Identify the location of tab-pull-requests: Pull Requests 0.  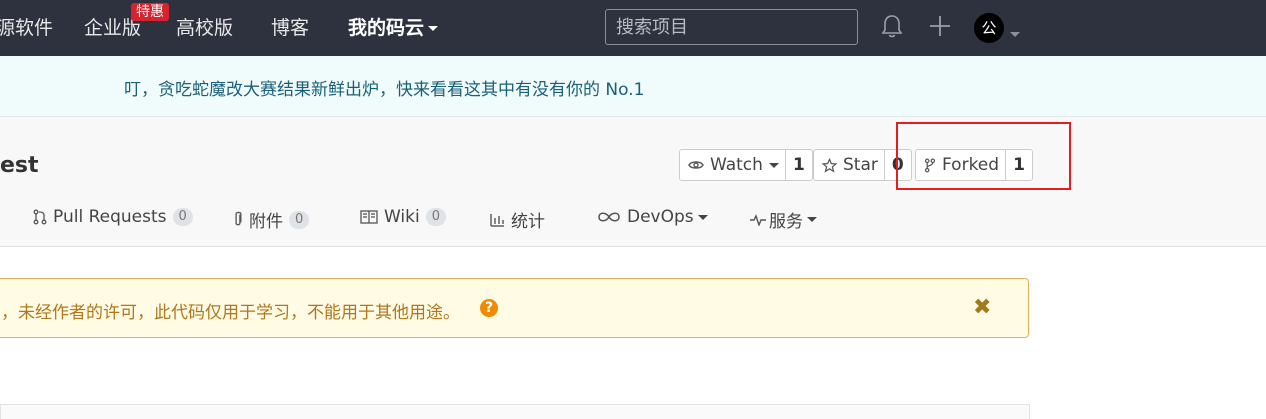
(113, 217).